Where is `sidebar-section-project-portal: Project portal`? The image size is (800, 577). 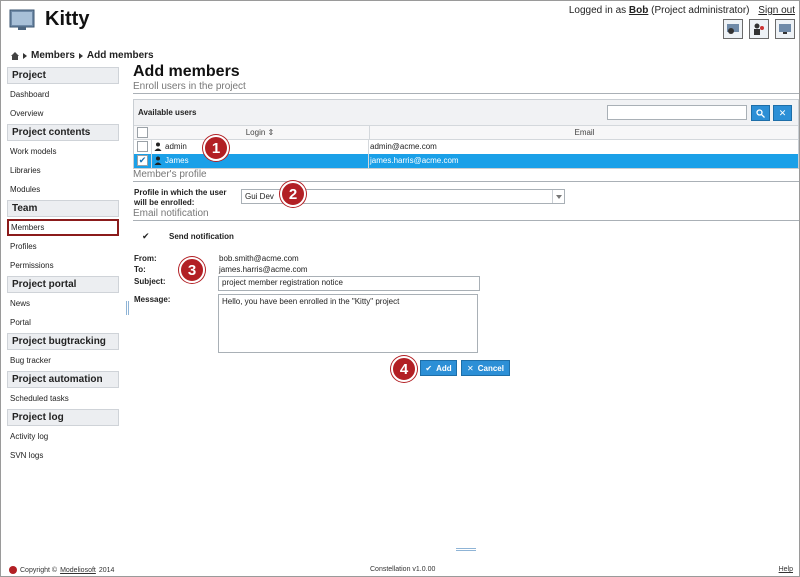
sidebar-section-project-portal: Project portal is located at coordinates (63, 284).